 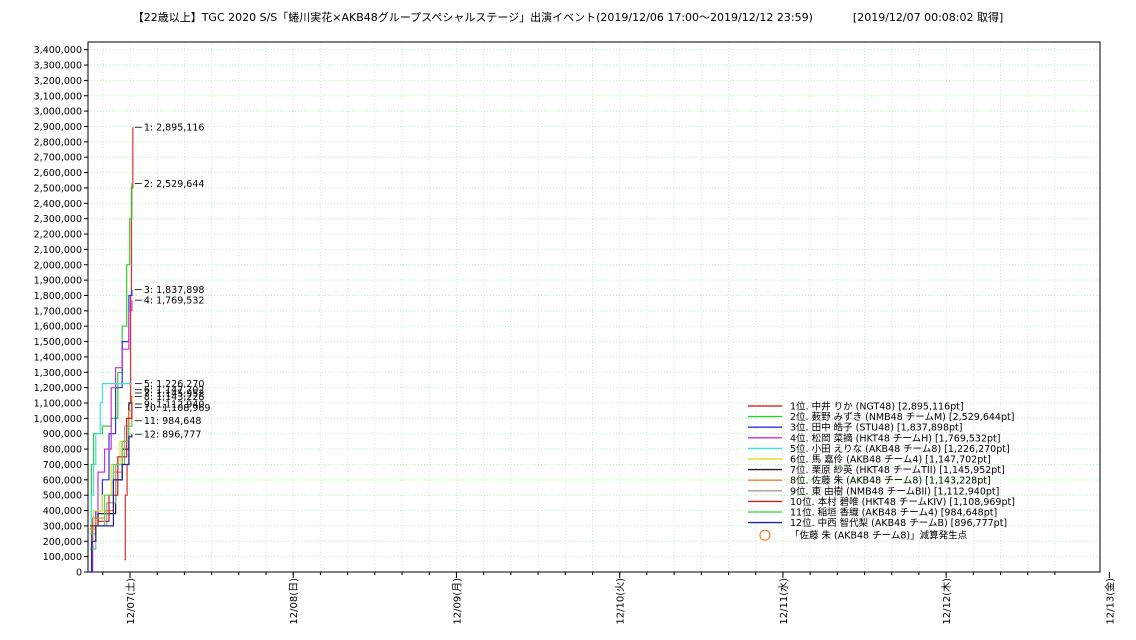 What do you see at coordinates (173, 421) in the screenshot?
I see `annotation-label: 11: 984,648` at bounding box center [173, 421].